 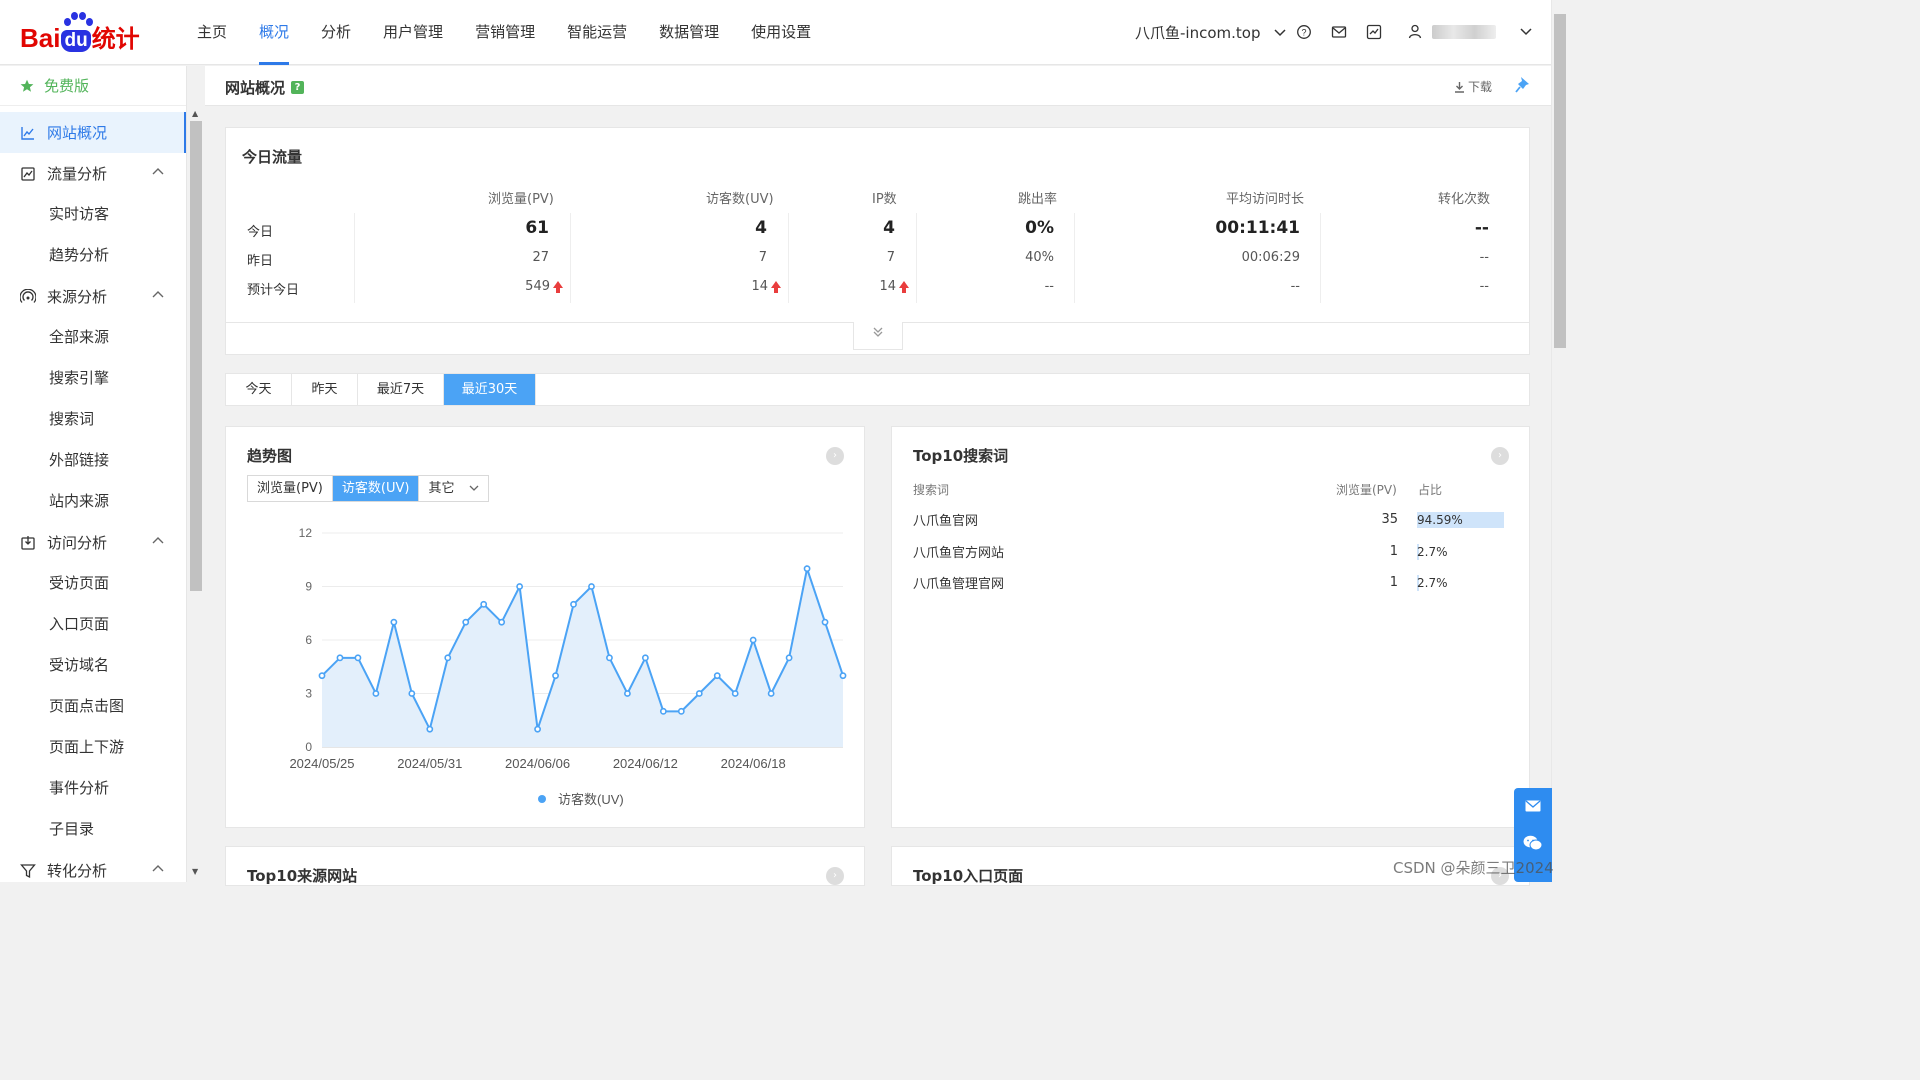 I want to click on watermark: CSDN @朵颜三卫2024, so click(x=1473, y=868).